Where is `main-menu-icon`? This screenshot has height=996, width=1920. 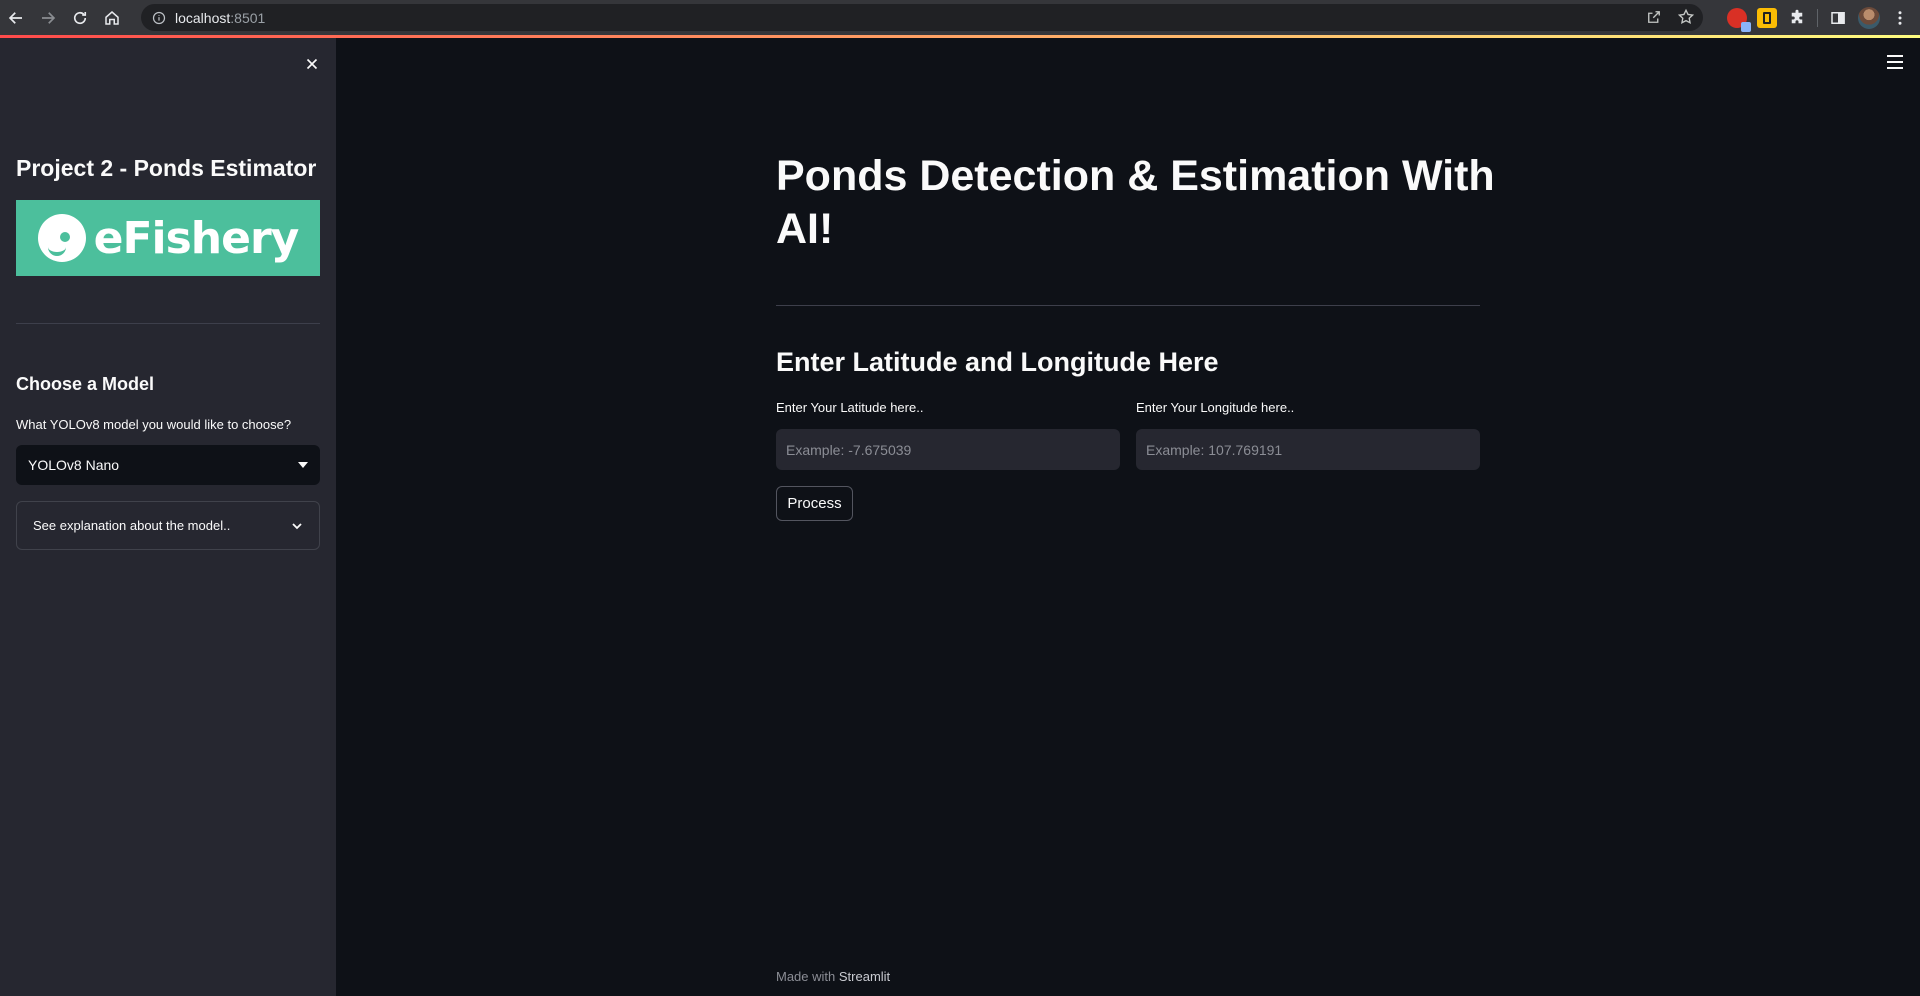 main-menu-icon is located at coordinates (1895, 62).